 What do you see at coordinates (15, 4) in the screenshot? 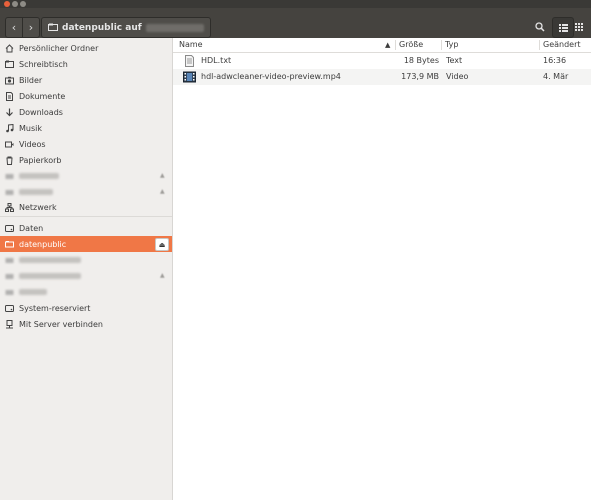
I see `minimize-window-button` at bounding box center [15, 4].